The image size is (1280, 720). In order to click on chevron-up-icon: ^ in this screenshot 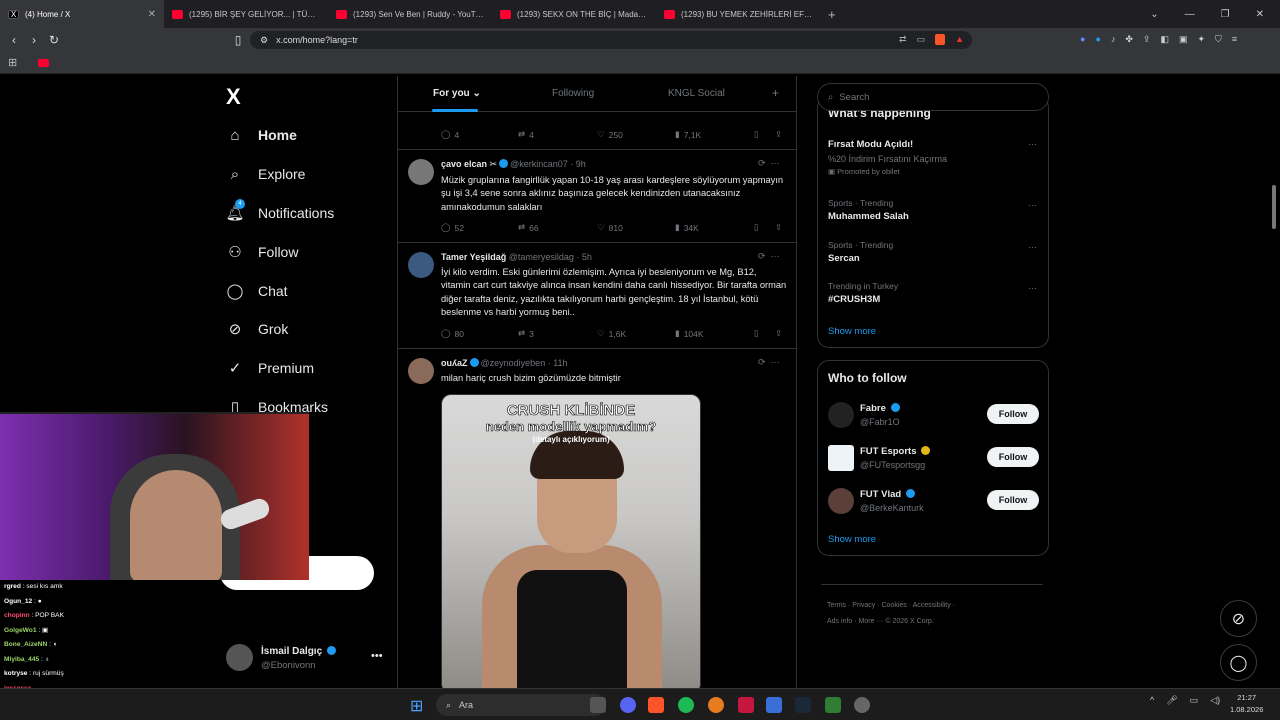, I will do `click(1152, 700)`.